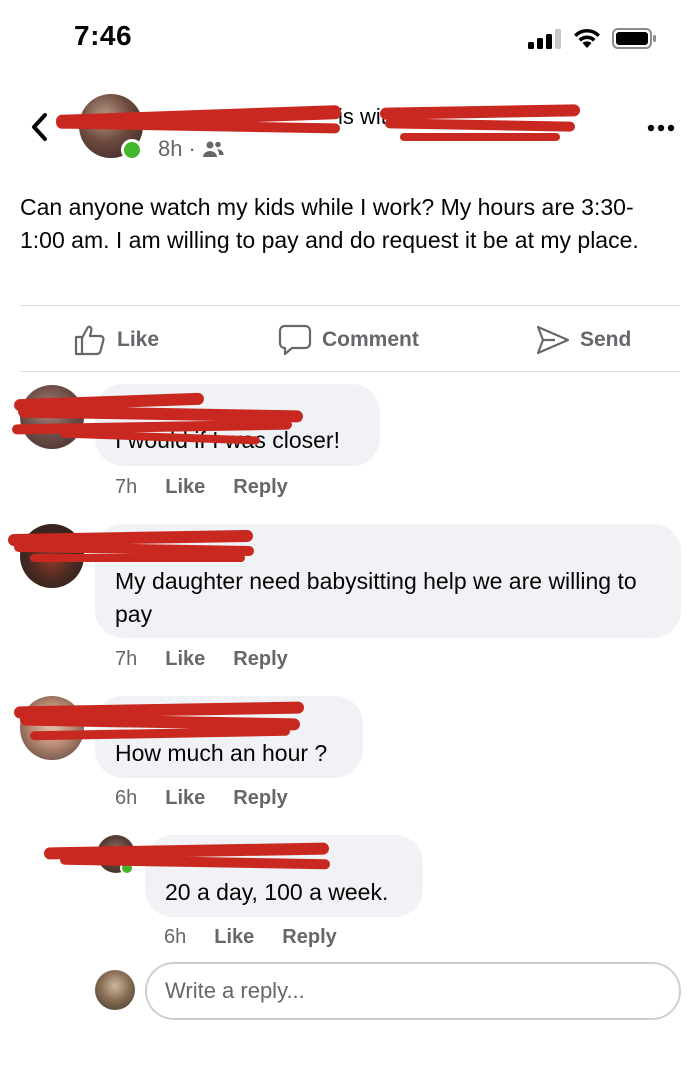 This screenshot has width=700, height=1075. Describe the element at coordinates (295, 340) in the screenshot. I see `comment-bubble-icon` at that location.